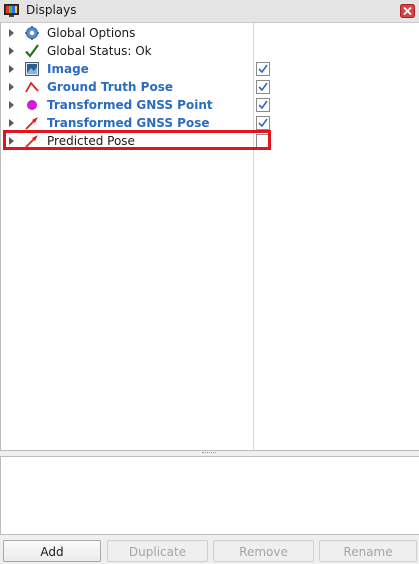  Describe the element at coordinates (210, 87) in the screenshot. I see `tree-row-ground-truth-pose: Ground Truth Pose` at that location.